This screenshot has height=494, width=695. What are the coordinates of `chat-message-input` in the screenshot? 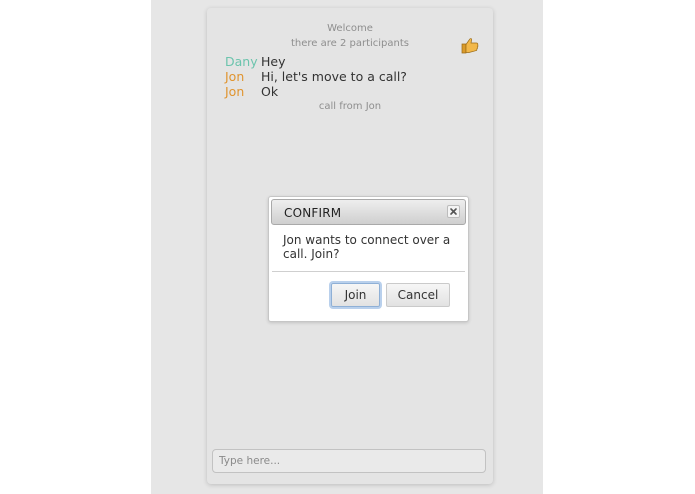 It's located at (349, 461).